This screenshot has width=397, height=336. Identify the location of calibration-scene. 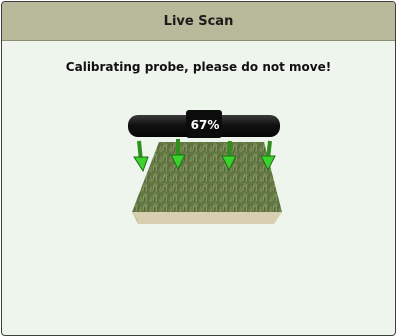
(205, 167).